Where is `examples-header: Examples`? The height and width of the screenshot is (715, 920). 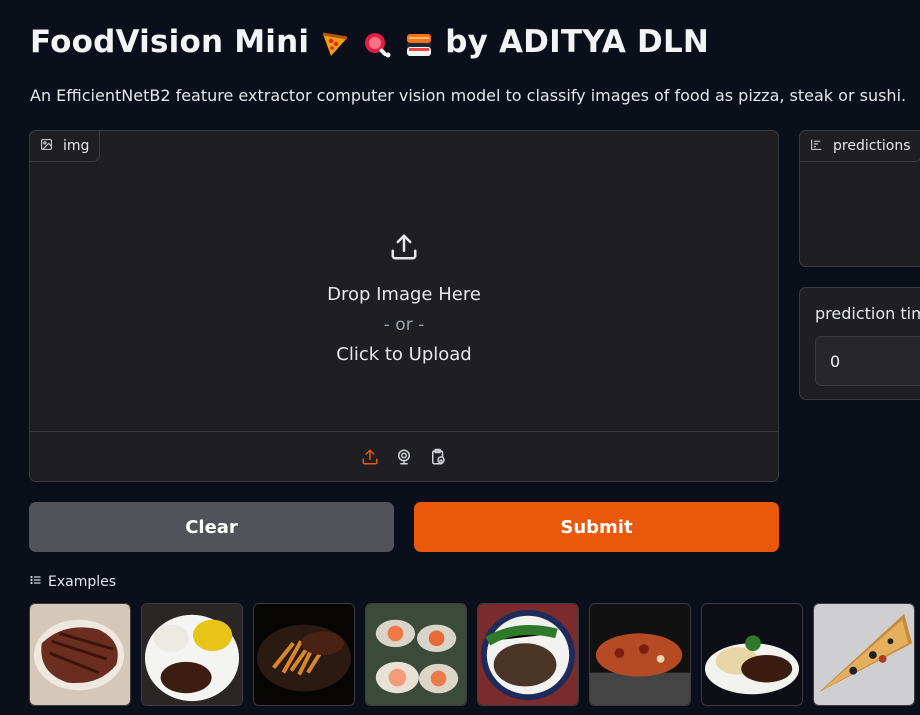
examples-header: Examples is located at coordinates (73, 582).